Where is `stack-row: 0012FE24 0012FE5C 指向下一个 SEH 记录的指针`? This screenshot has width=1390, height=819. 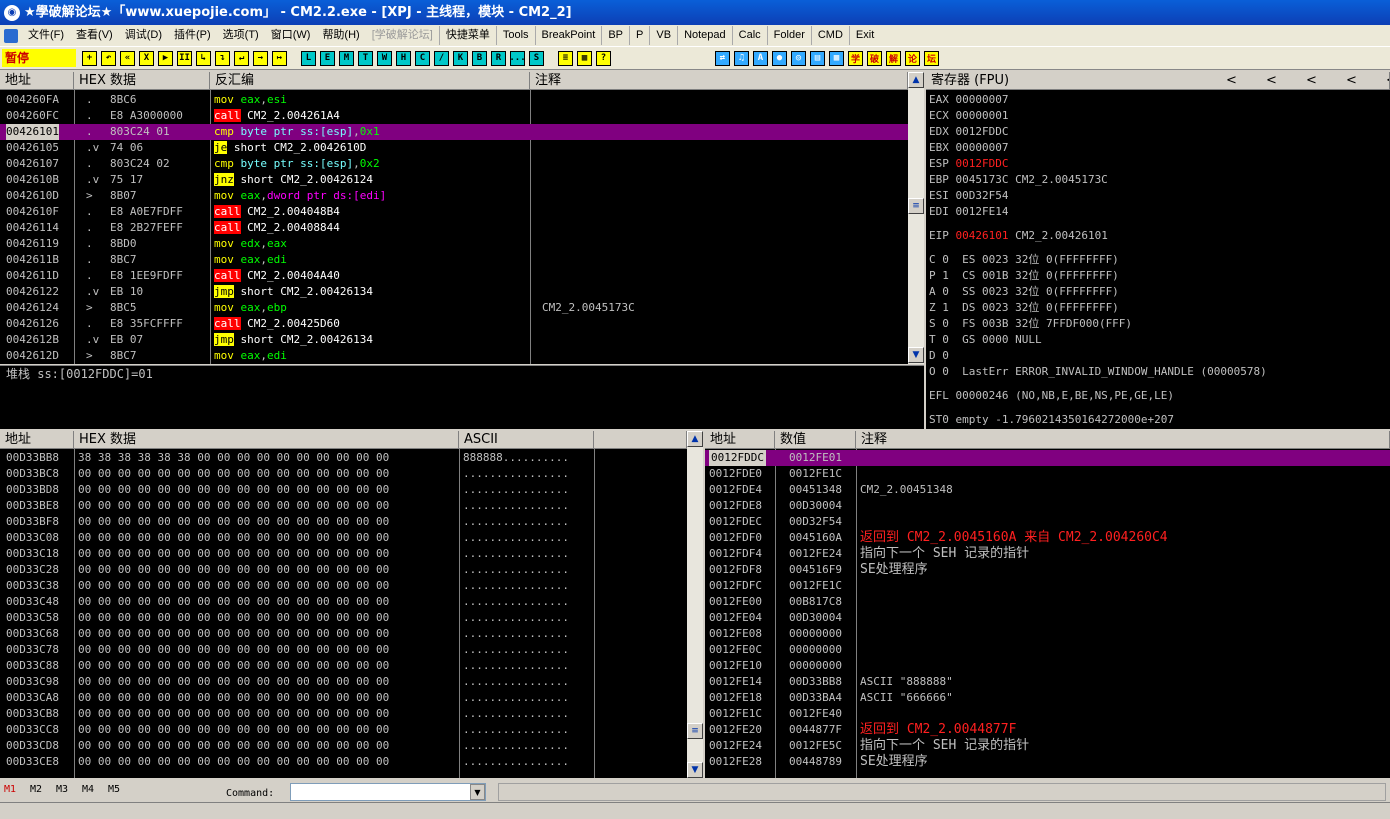 stack-row: 0012FE24 0012FE5C 指向下一个 SEH 记录的指针 is located at coordinates (1047, 746).